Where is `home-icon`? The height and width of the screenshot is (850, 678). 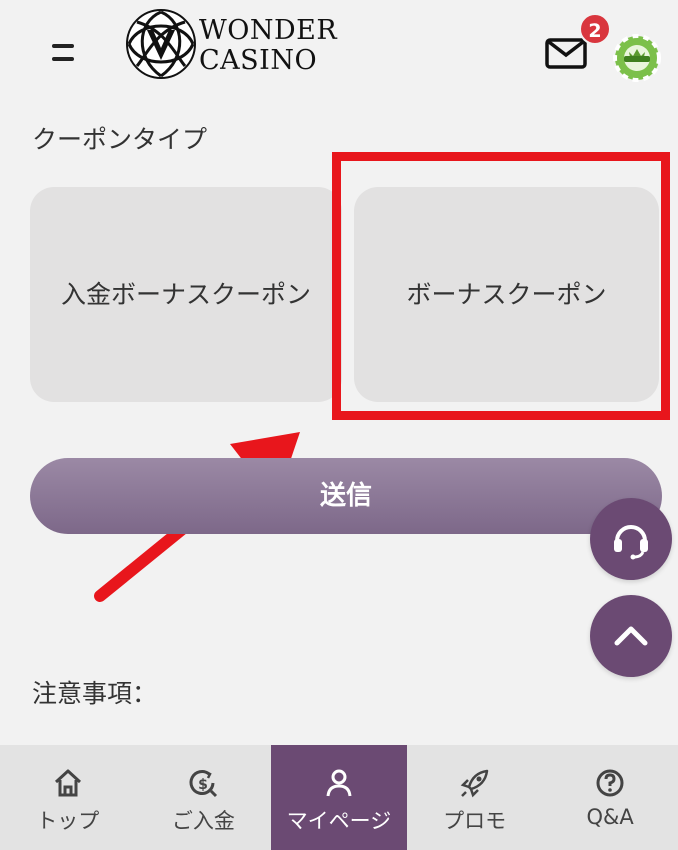
home-icon is located at coordinates (67, 783).